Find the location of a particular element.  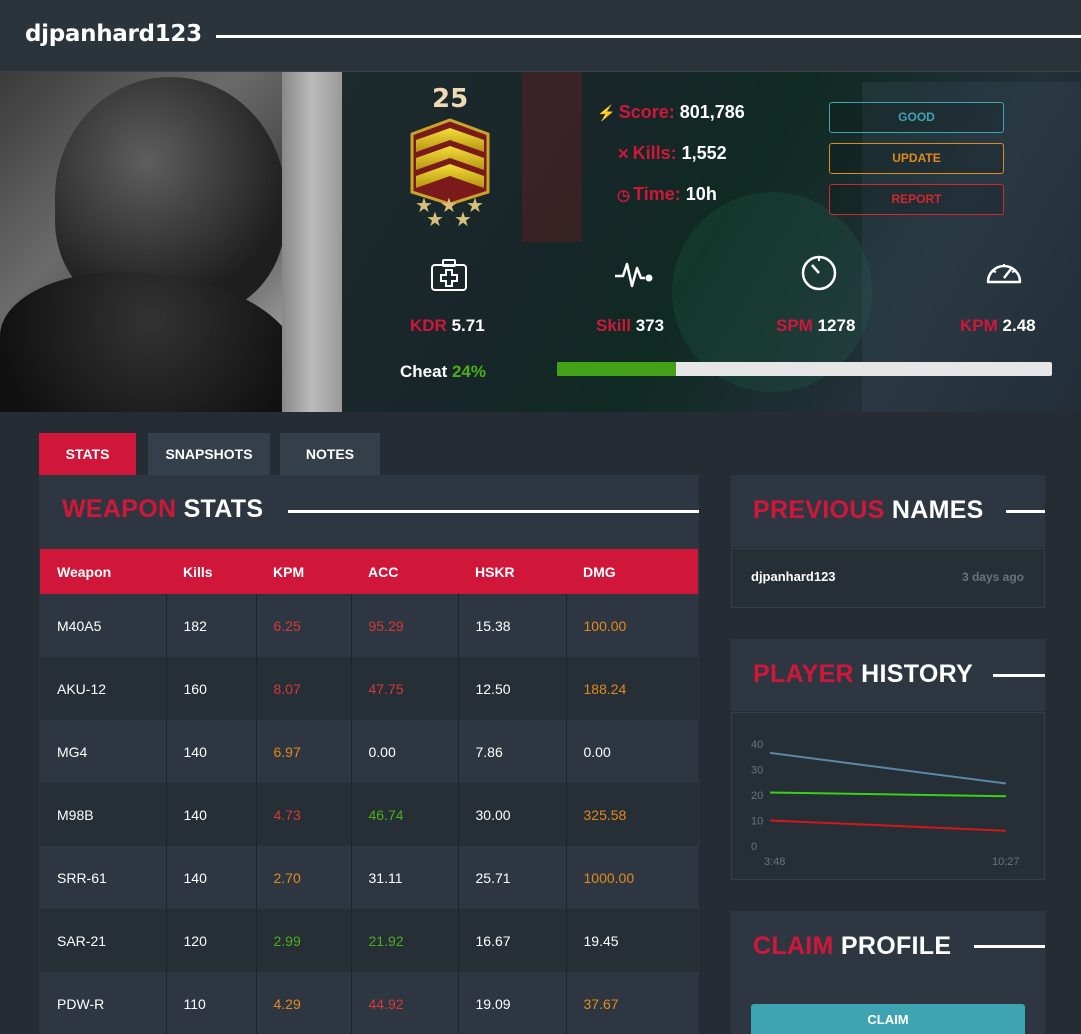

table-cell: 100.00 is located at coordinates (632, 625).